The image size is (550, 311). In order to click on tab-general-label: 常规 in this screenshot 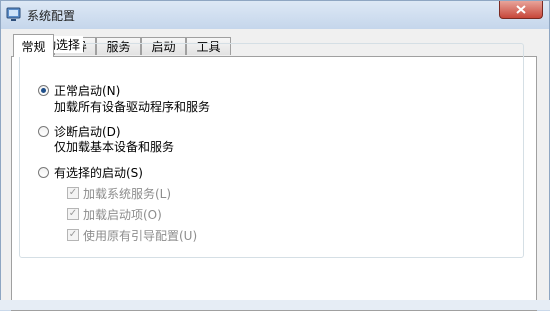, I will do `click(33, 46)`.